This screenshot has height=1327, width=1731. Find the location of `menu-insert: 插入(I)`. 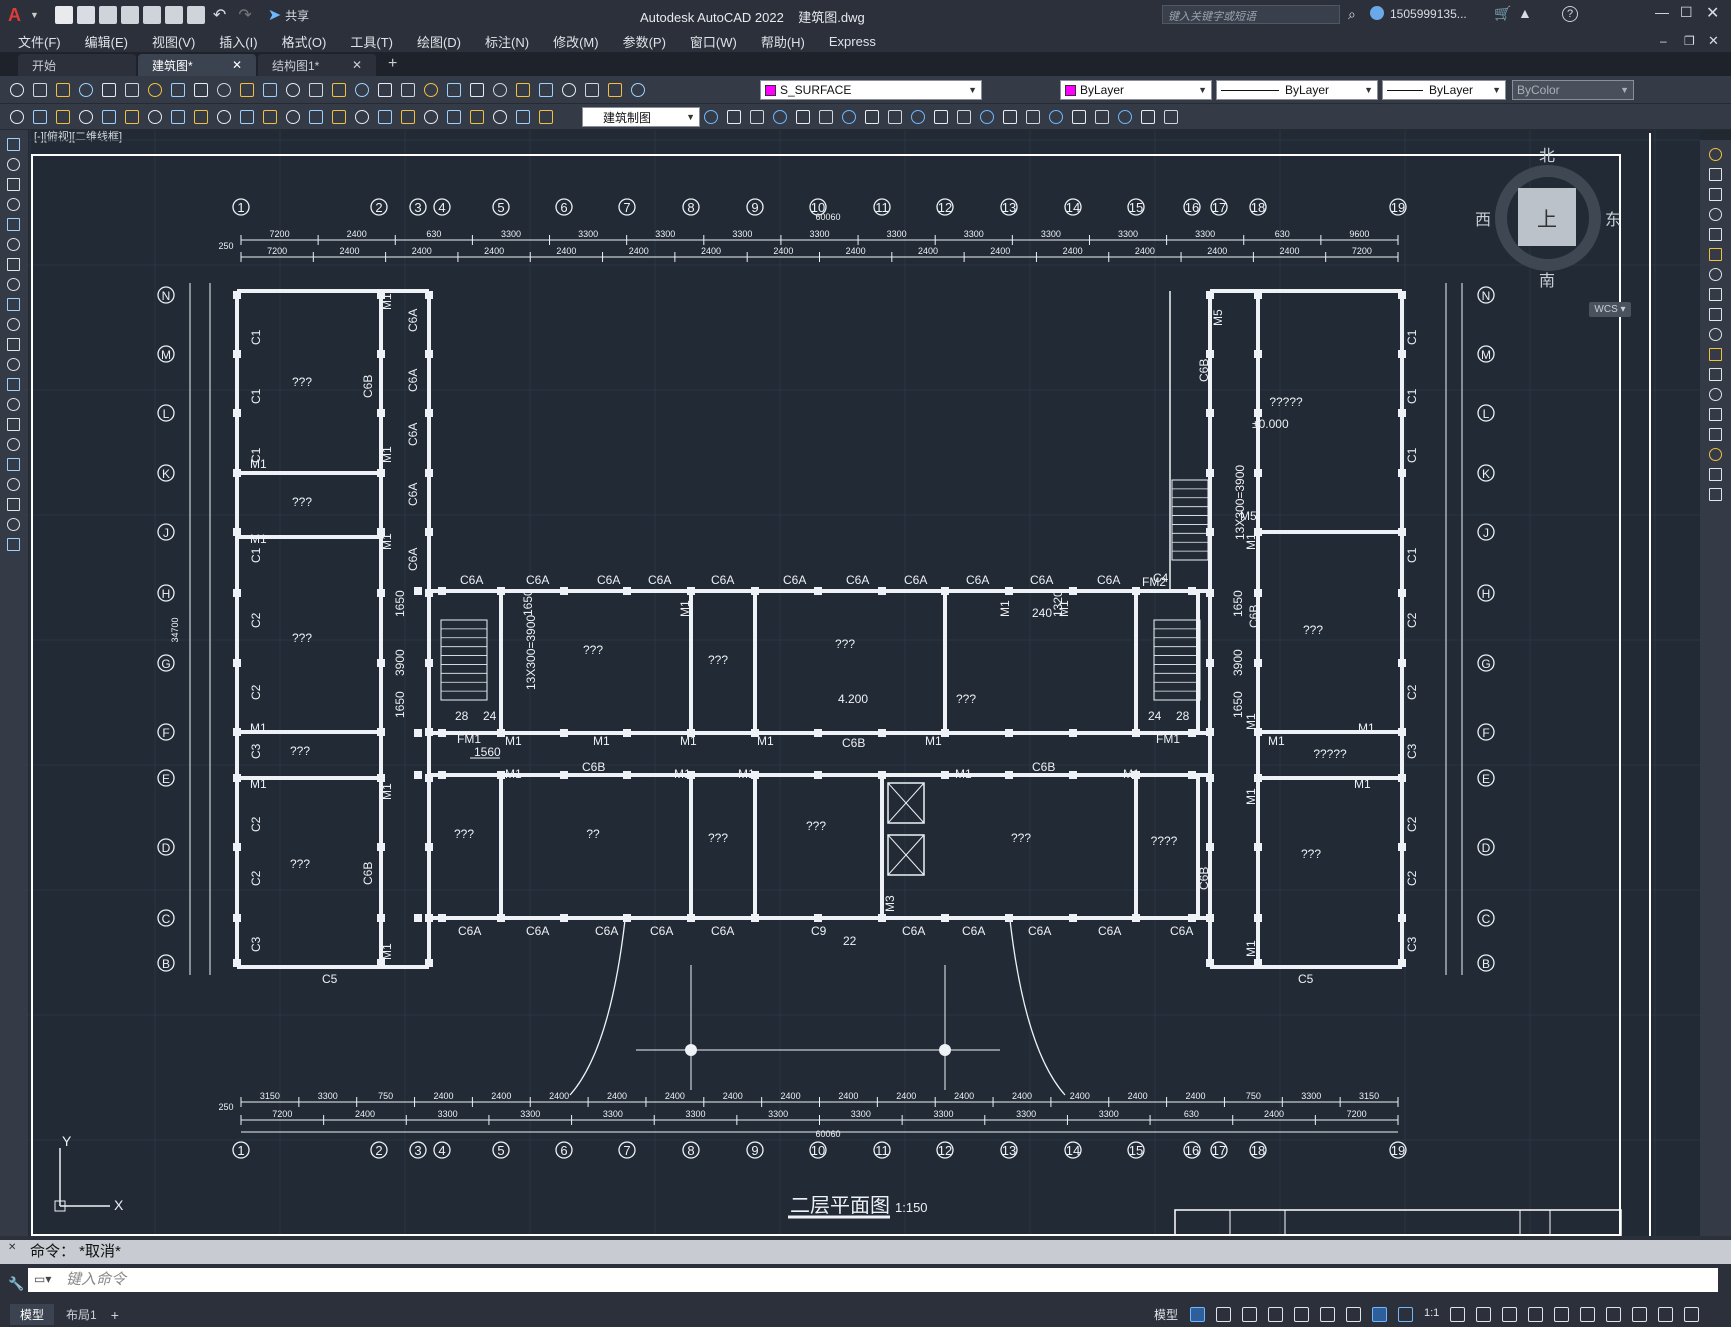

menu-insert: 插入(I) is located at coordinates (238, 41).